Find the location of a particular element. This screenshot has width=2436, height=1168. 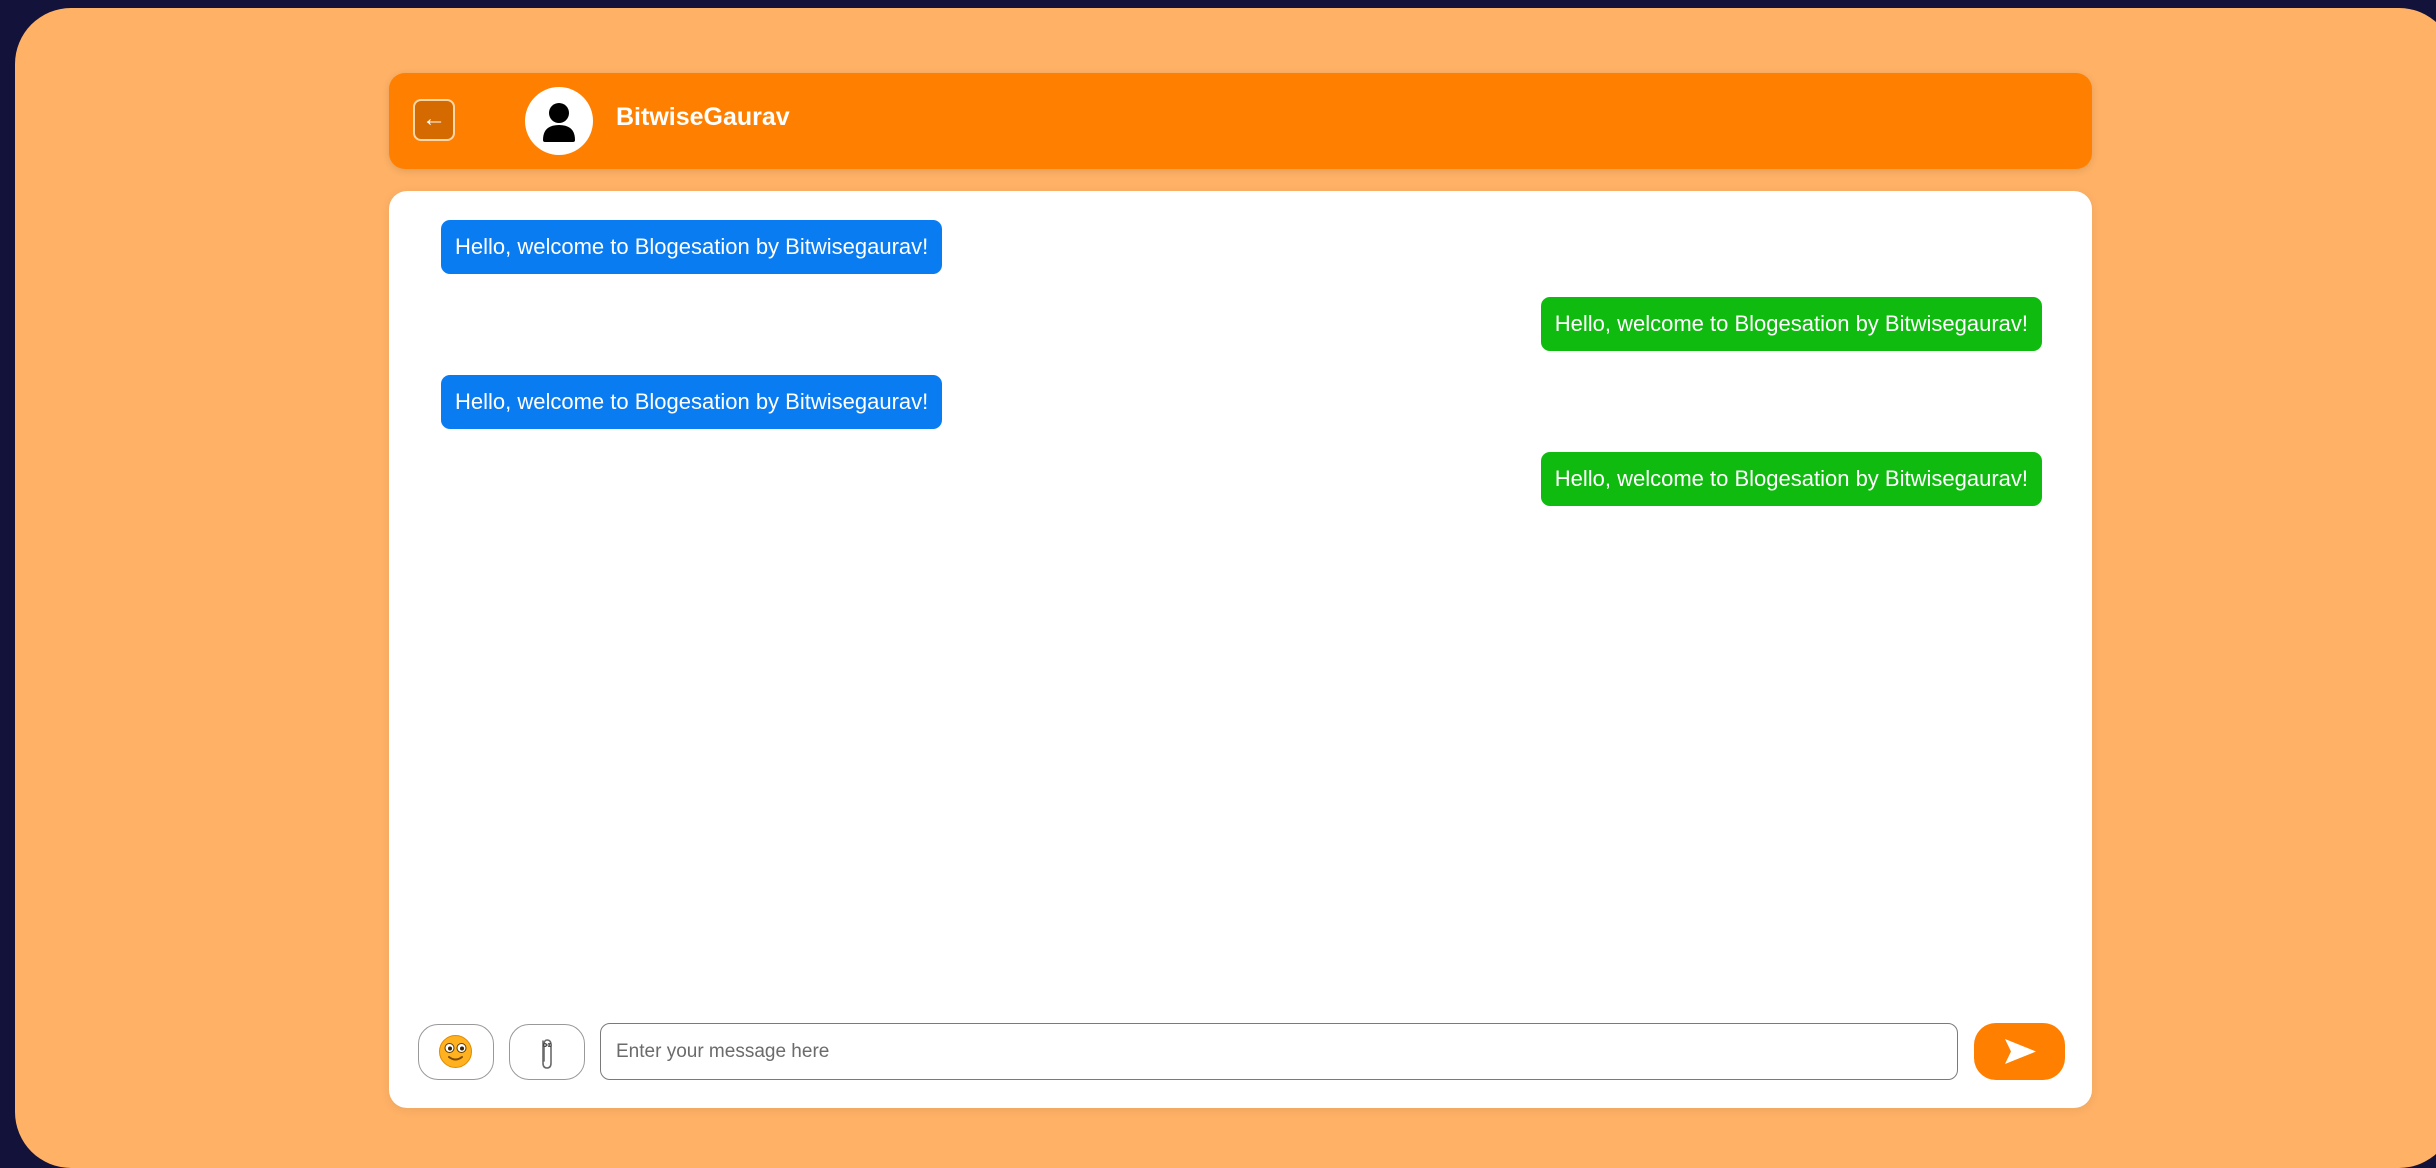

paperclip-icon is located at coordinates (547, 1054).